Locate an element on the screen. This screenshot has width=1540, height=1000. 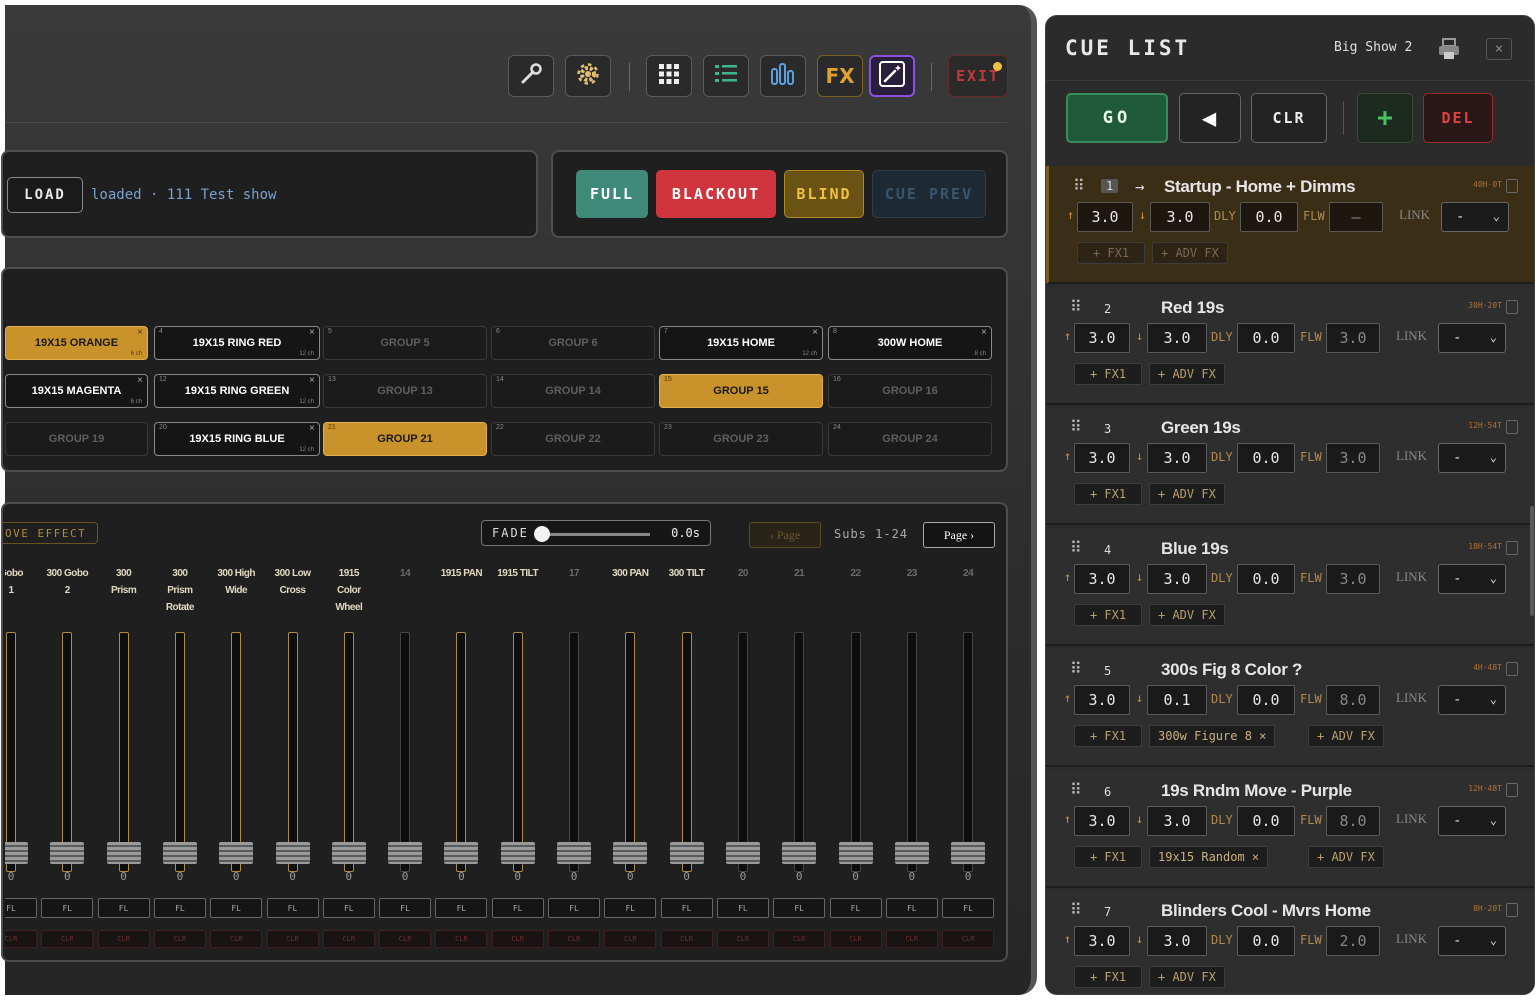
printer-icon is located at coordinates (1449, 51).